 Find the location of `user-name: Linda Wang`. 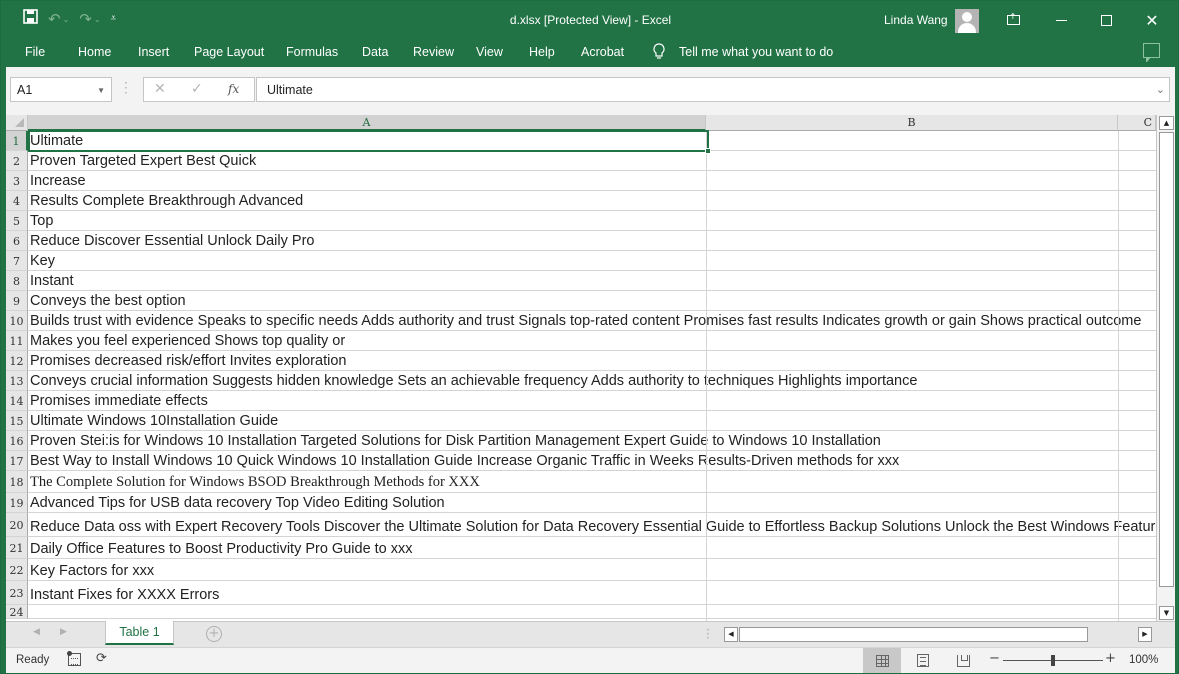

user-name: Linda Wang is located at coordinates (916, 20).